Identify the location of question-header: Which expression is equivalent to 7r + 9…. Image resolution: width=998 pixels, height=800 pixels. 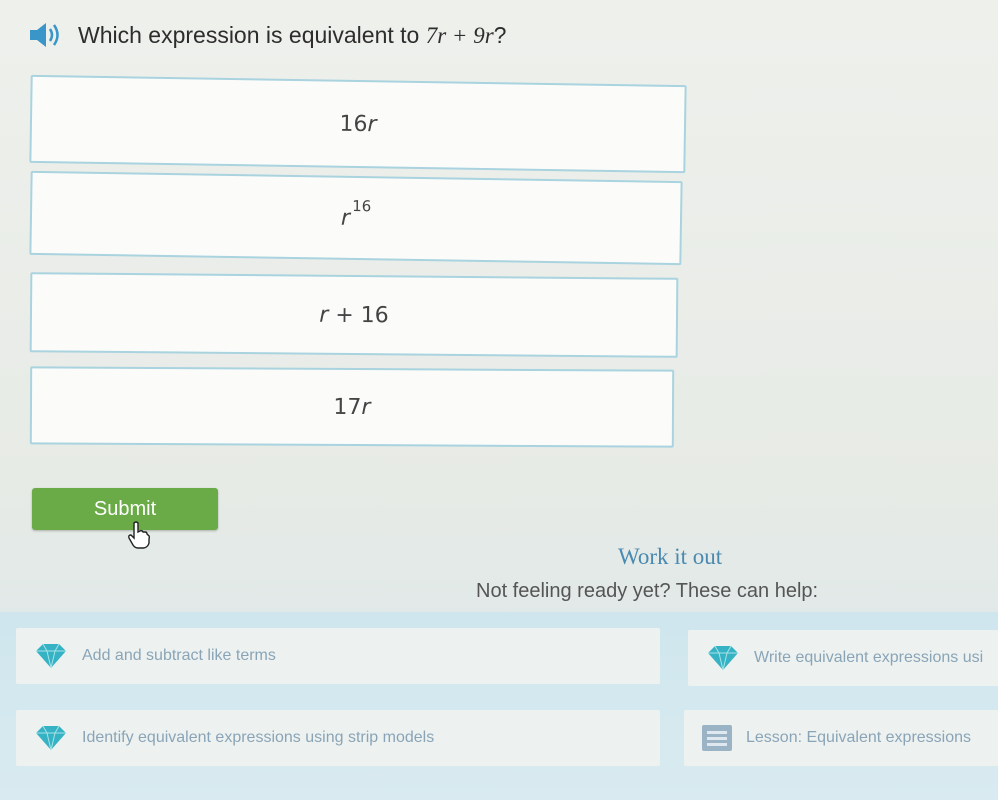
(267, 35).